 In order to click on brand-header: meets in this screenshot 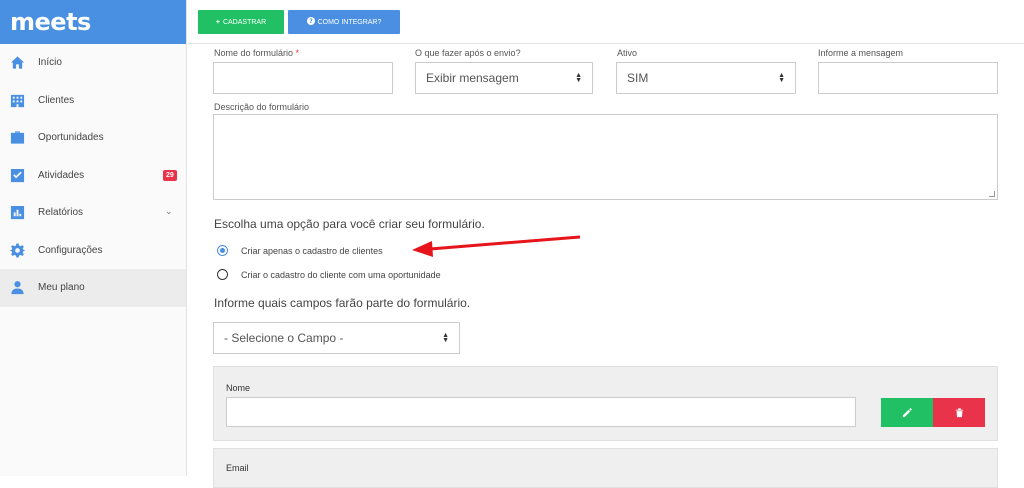, I will do `click(93, 22)`.